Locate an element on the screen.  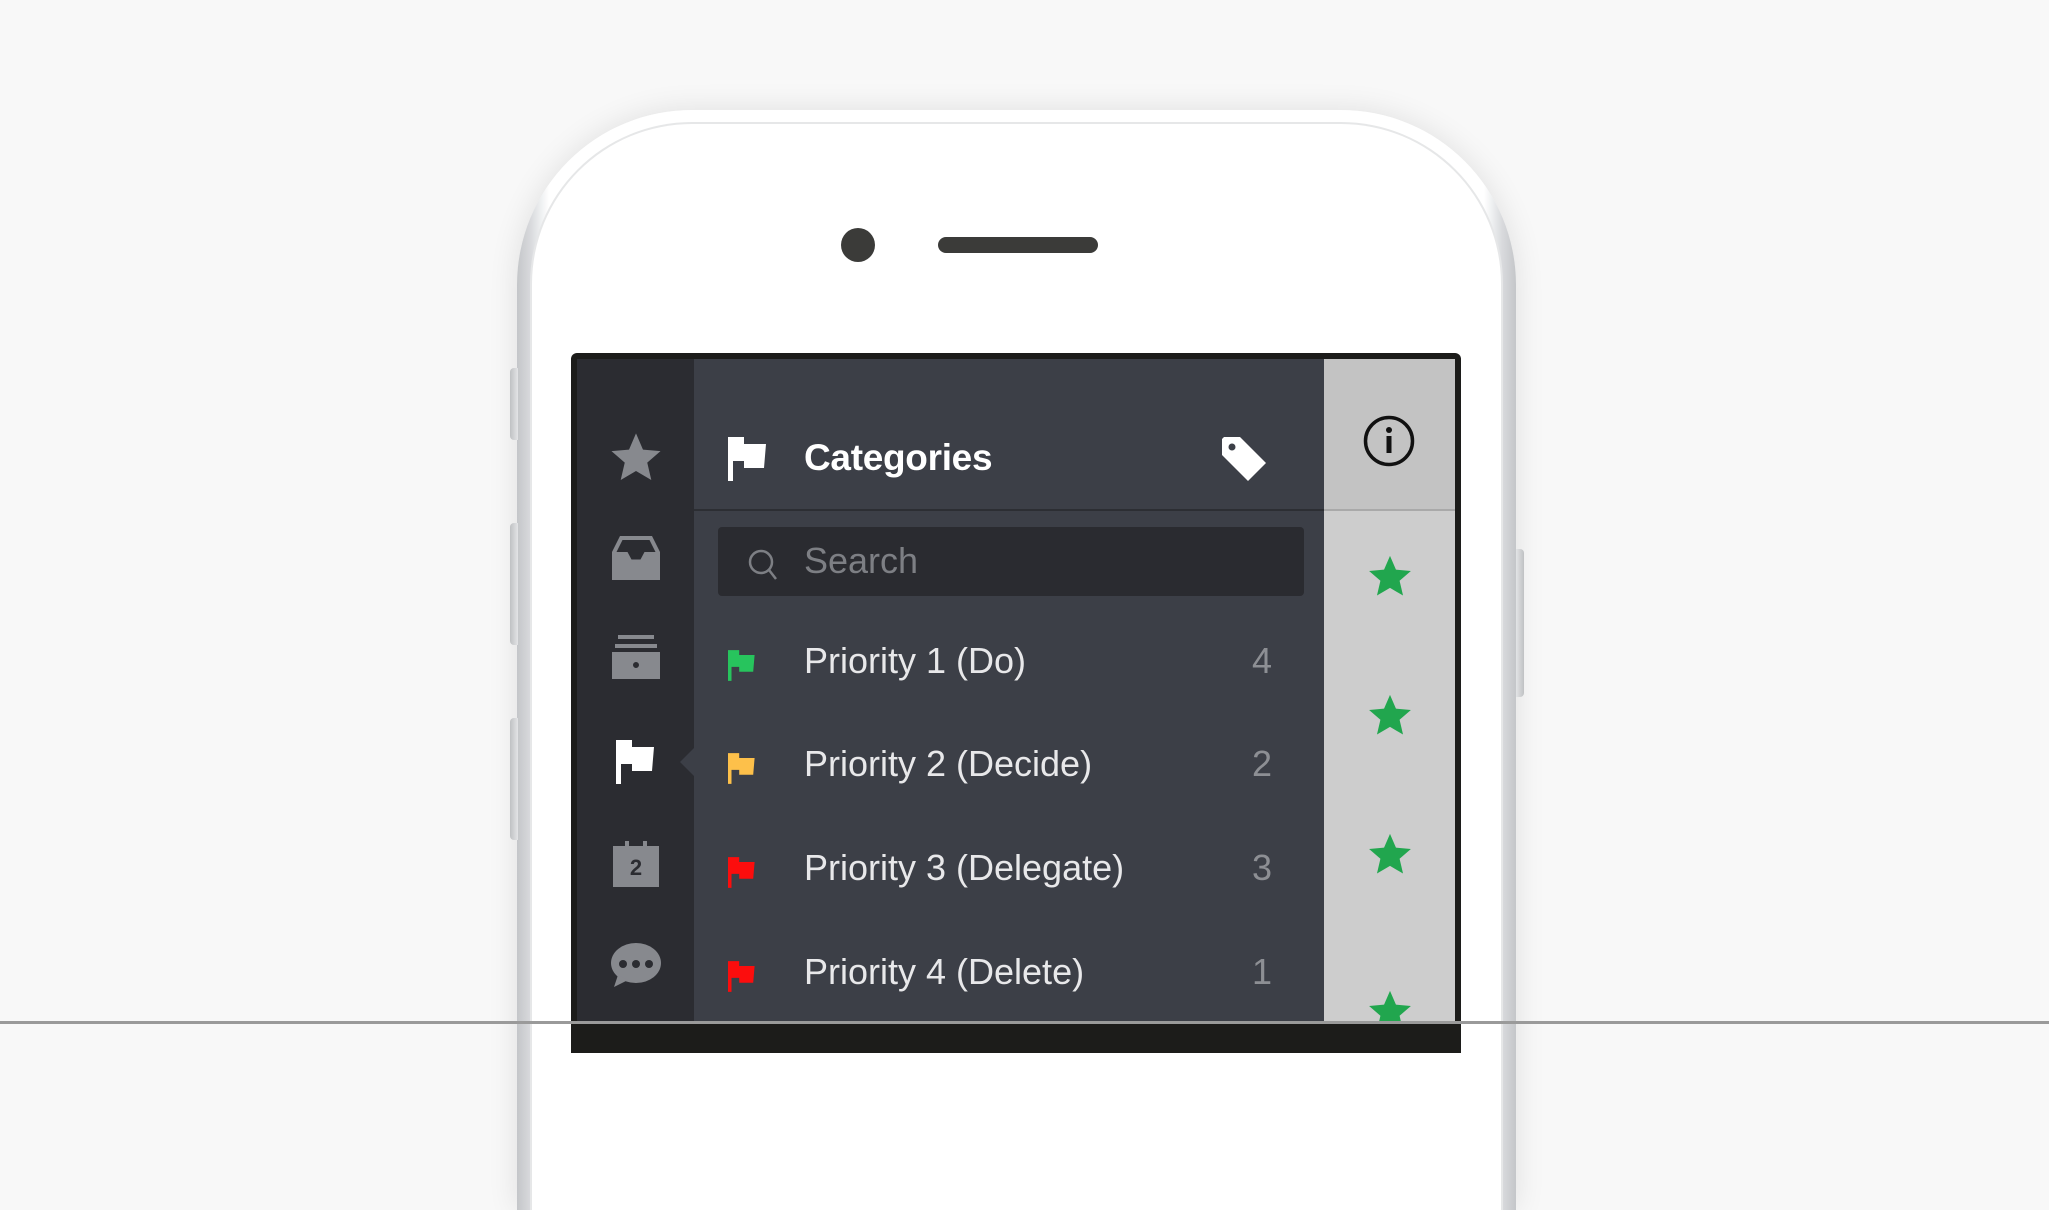
search-input is located at coordinates (1044, 561).